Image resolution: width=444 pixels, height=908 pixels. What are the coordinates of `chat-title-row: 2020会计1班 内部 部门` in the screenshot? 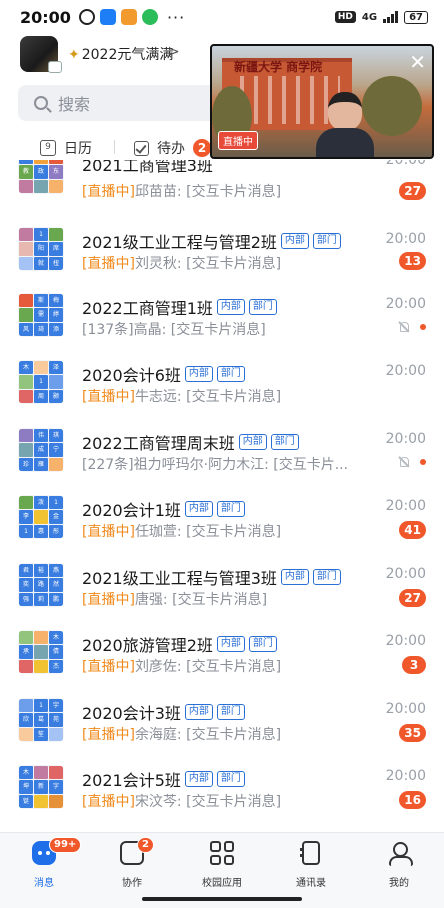 It's located at (163, 509).